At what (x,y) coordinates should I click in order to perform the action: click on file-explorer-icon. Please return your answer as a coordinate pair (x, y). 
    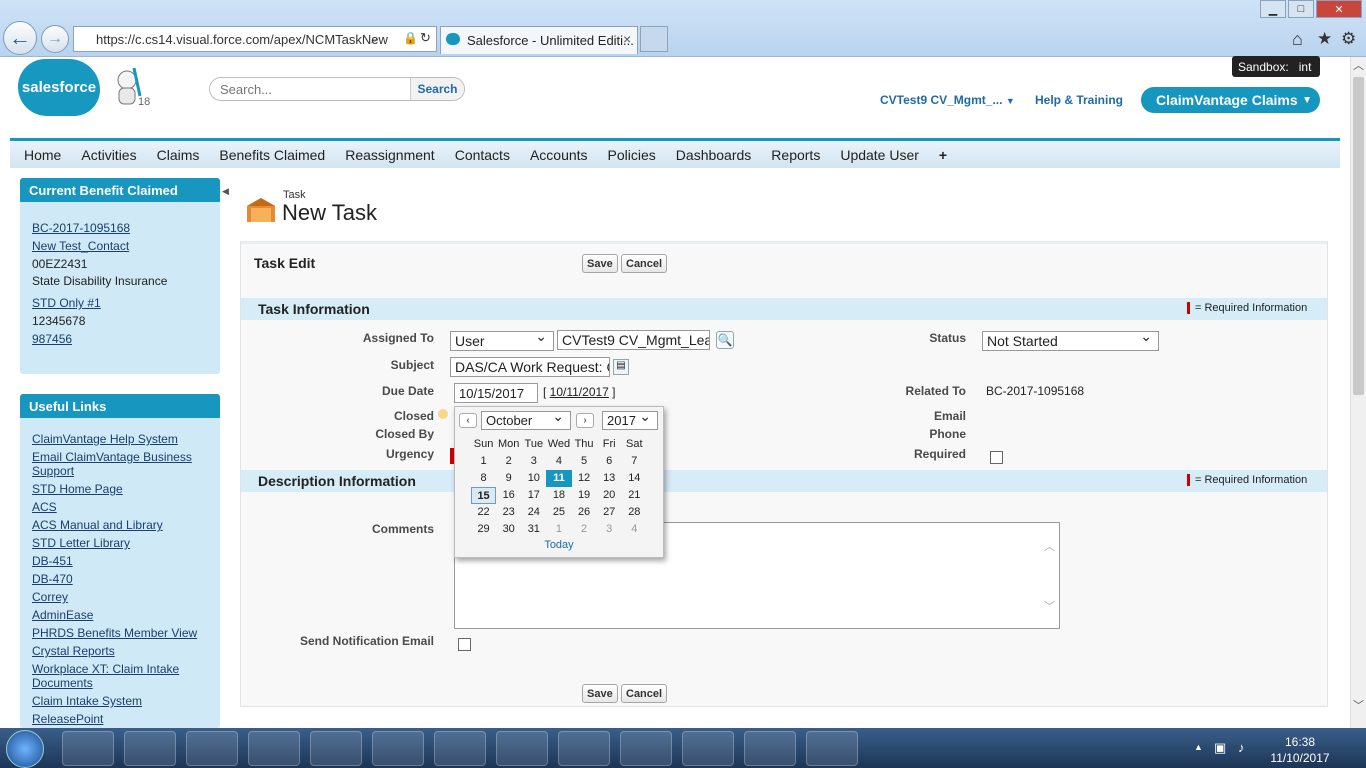
    Looking at the image, I should click on (150, 748).